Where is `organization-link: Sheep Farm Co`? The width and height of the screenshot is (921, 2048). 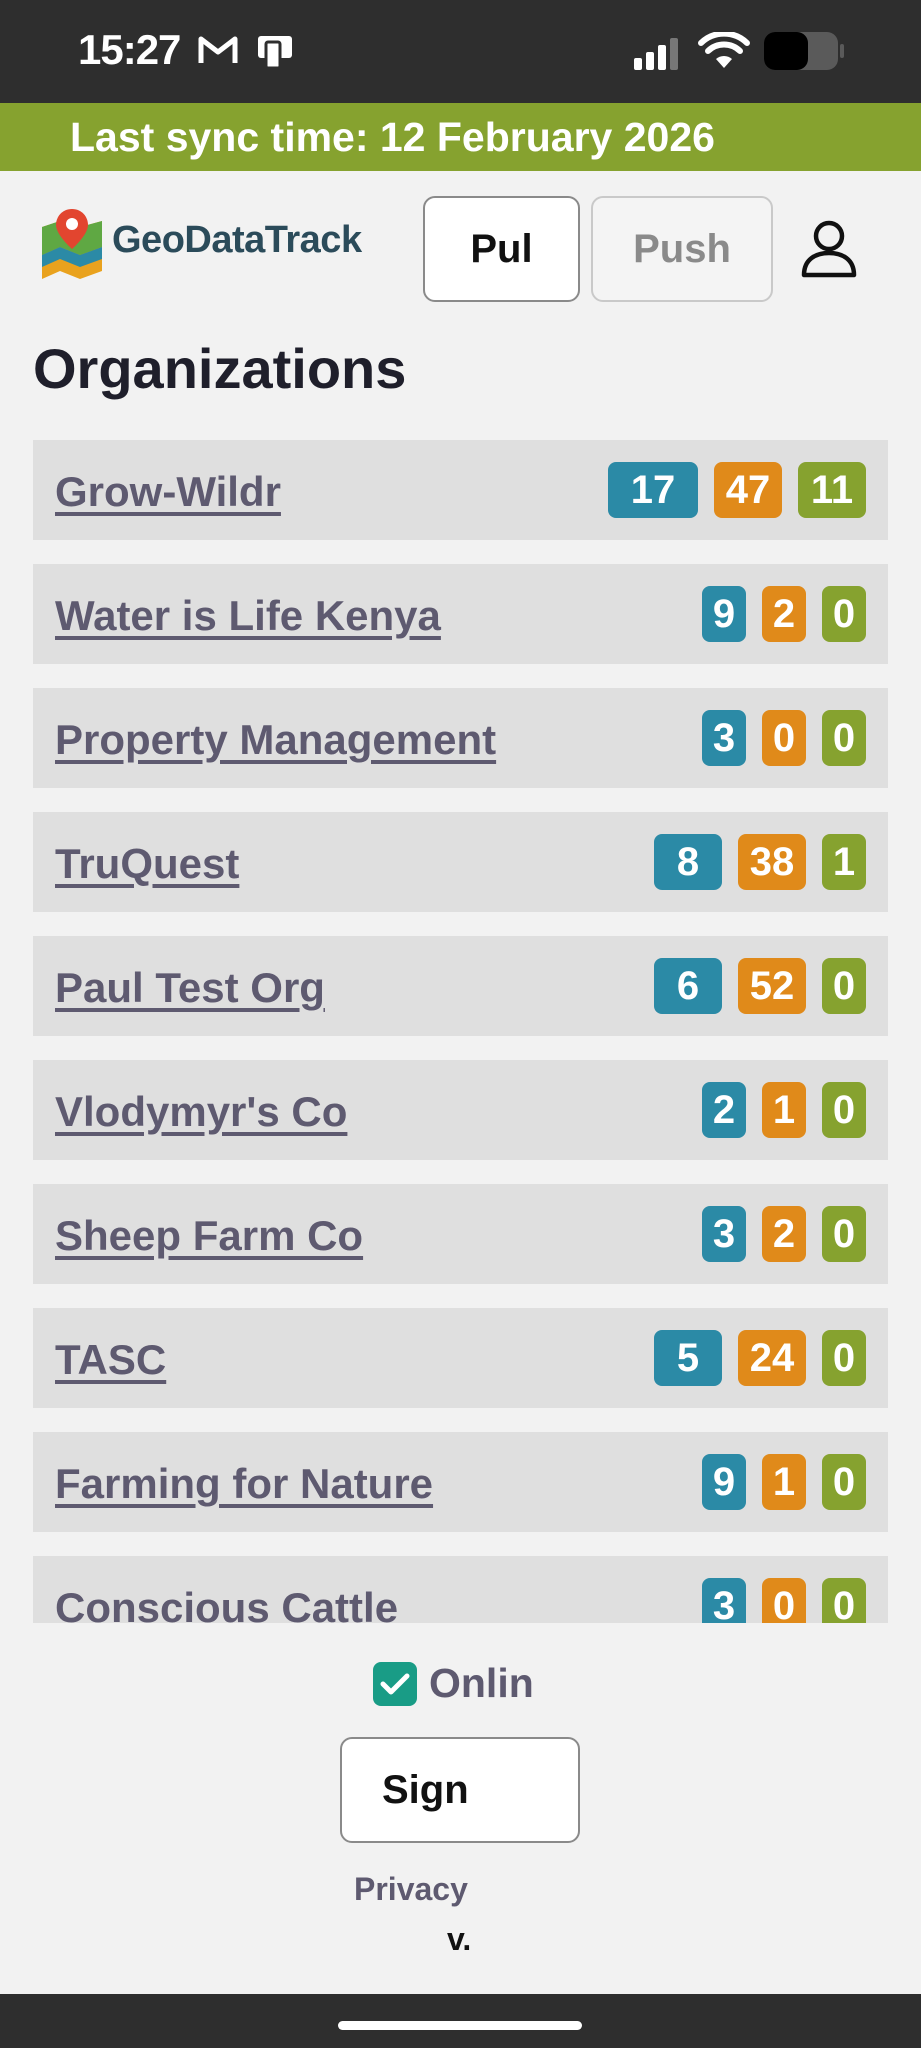 organization-link: Sheep Farm Co is located at coordinates (209, 1236).